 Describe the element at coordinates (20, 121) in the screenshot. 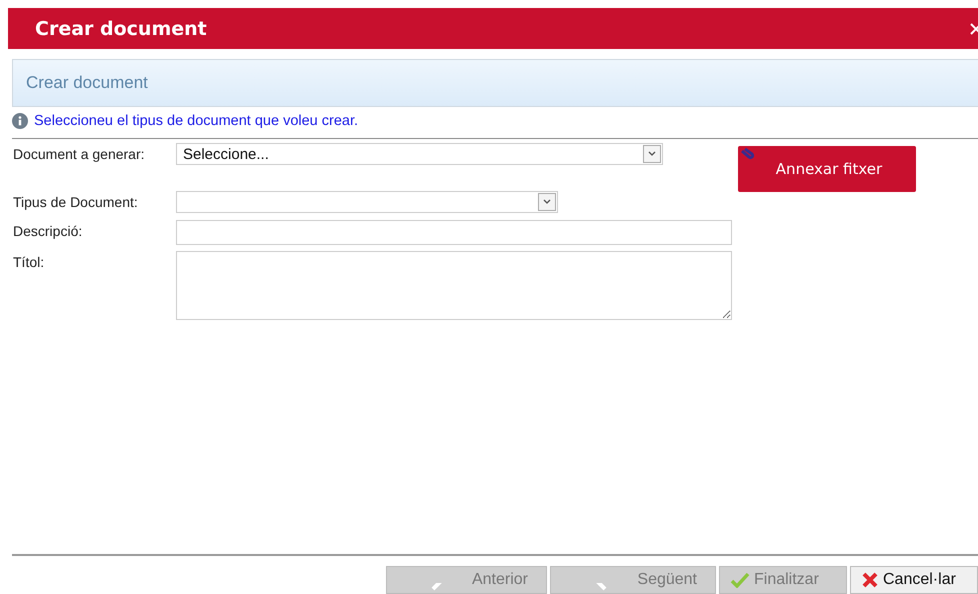

I see `info-icon` at that location.